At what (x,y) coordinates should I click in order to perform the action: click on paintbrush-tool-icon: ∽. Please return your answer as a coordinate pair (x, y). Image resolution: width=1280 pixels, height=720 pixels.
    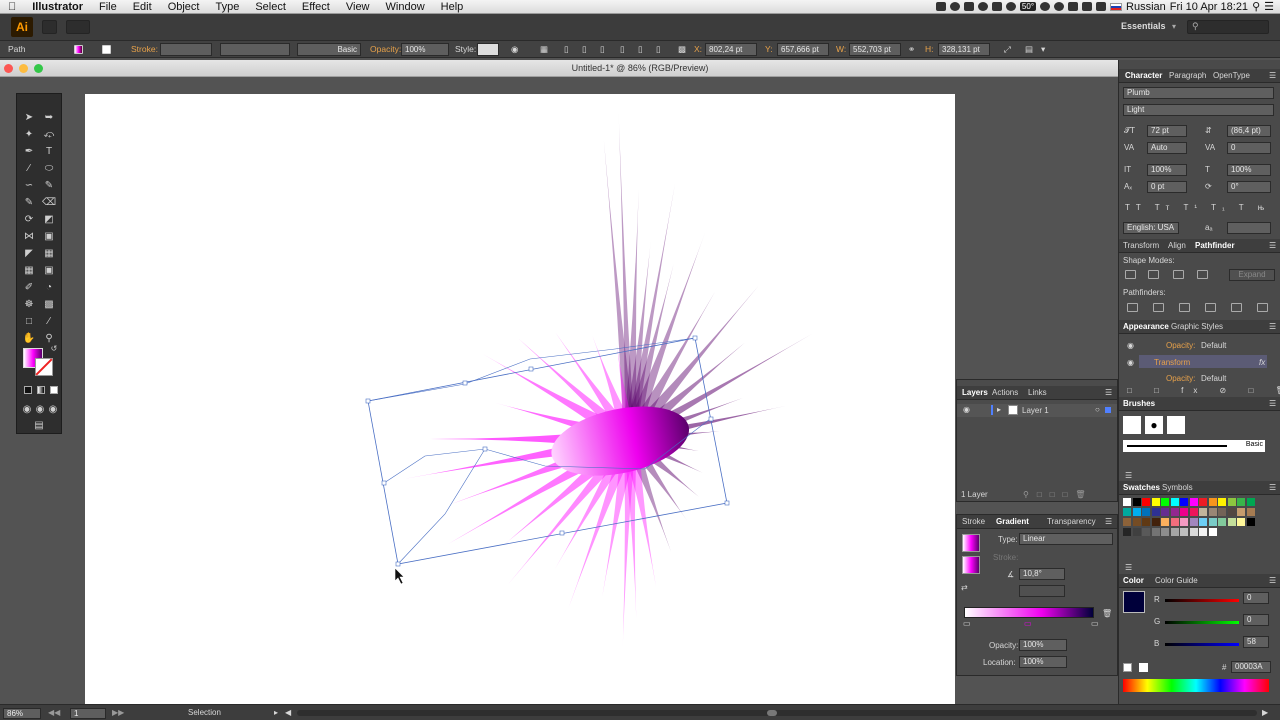
    Looking at the image, I should click on (29, 185).